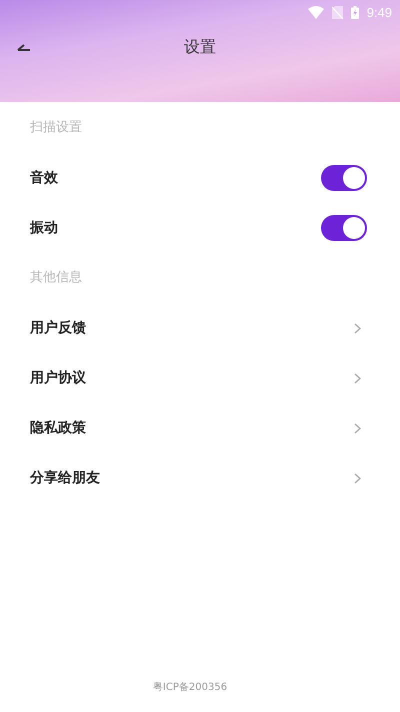 This screenshot has height=712, width=400. Describe the element at coordinates (44, 178) in the screenshot. I see `setting-label: 音效` at that location.